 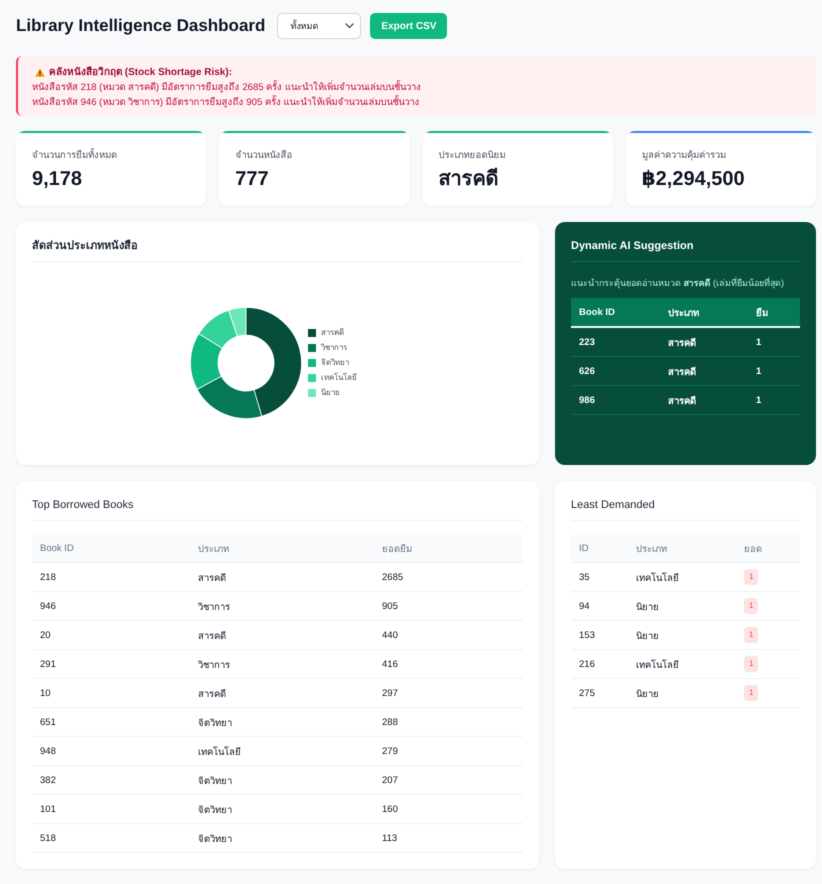 What do you see at coordinates (397, 549) in the screenshot?
I see `column-header: ยอดยืม` at bounding box center [397, 549].